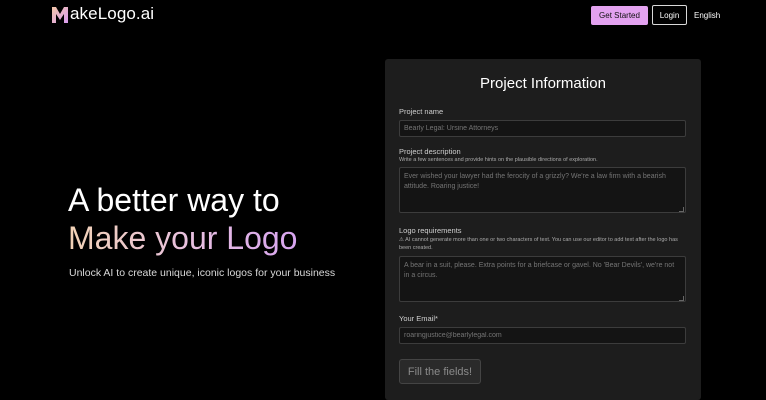 The image size is (766, 400). What do you see at coordinates (542, 335) in the screenshot?
I see `email-field` at bounding box center [542, 335].